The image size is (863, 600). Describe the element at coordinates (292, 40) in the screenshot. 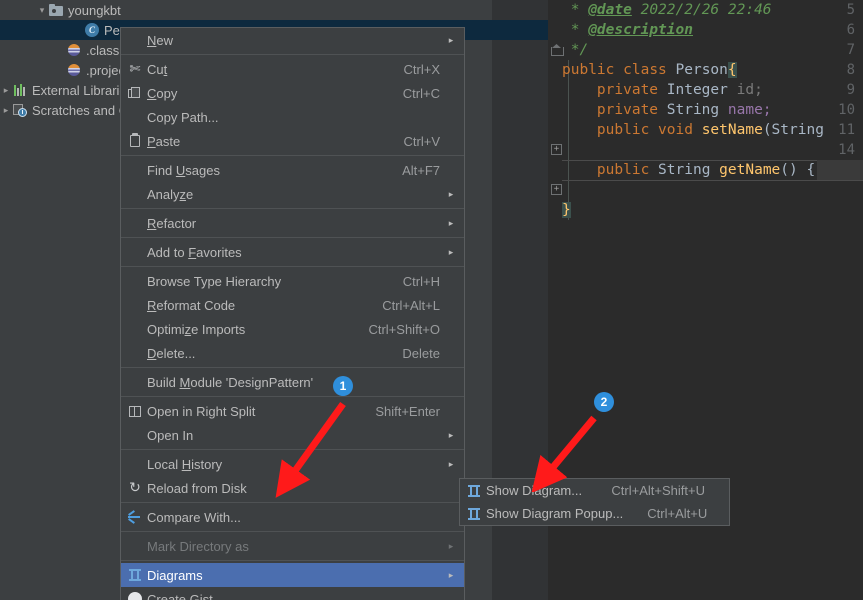

I see `menu-item-new: New ▸` at that location.